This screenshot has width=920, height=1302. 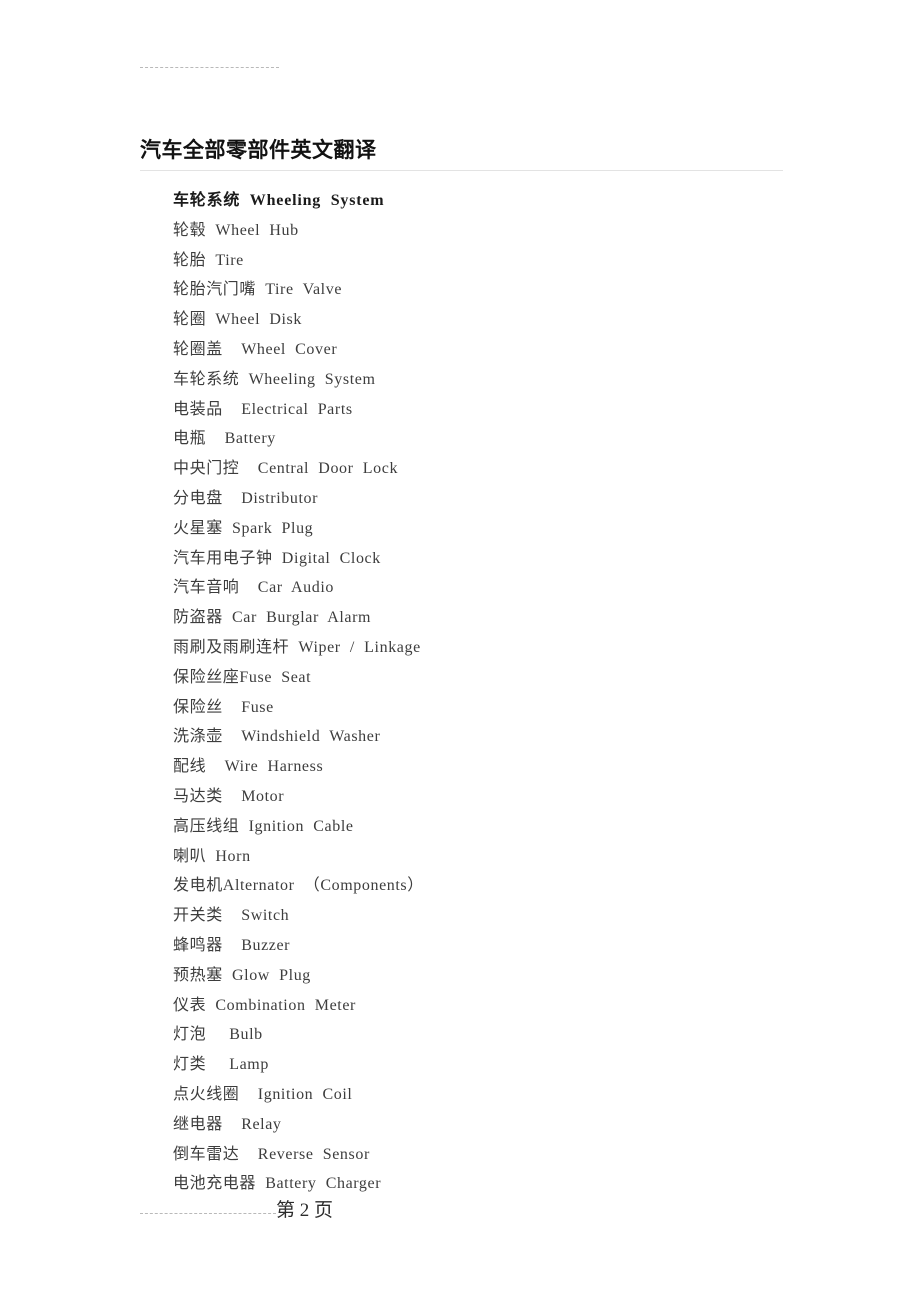 I want to click on title-horizontal-rule, so click(x=461, y=170).